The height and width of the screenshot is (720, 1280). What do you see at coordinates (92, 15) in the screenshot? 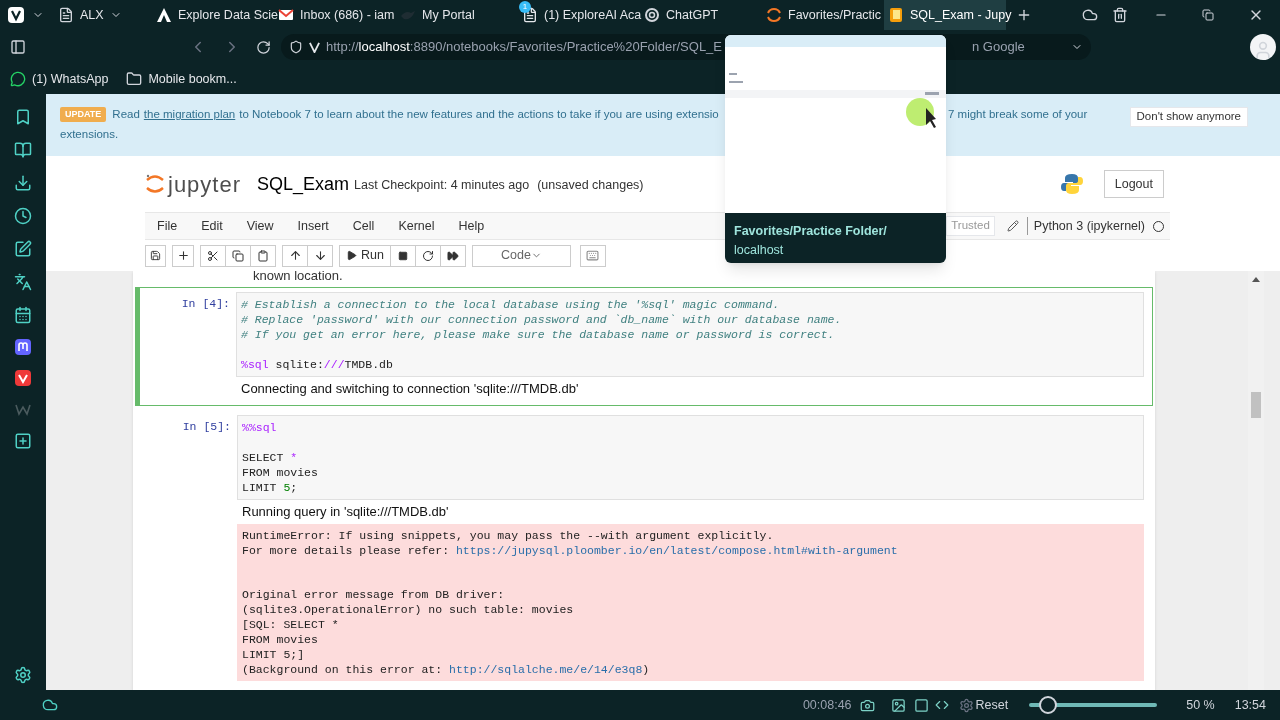
I see `tab-title: ALX` at bounding box center [92, 15].